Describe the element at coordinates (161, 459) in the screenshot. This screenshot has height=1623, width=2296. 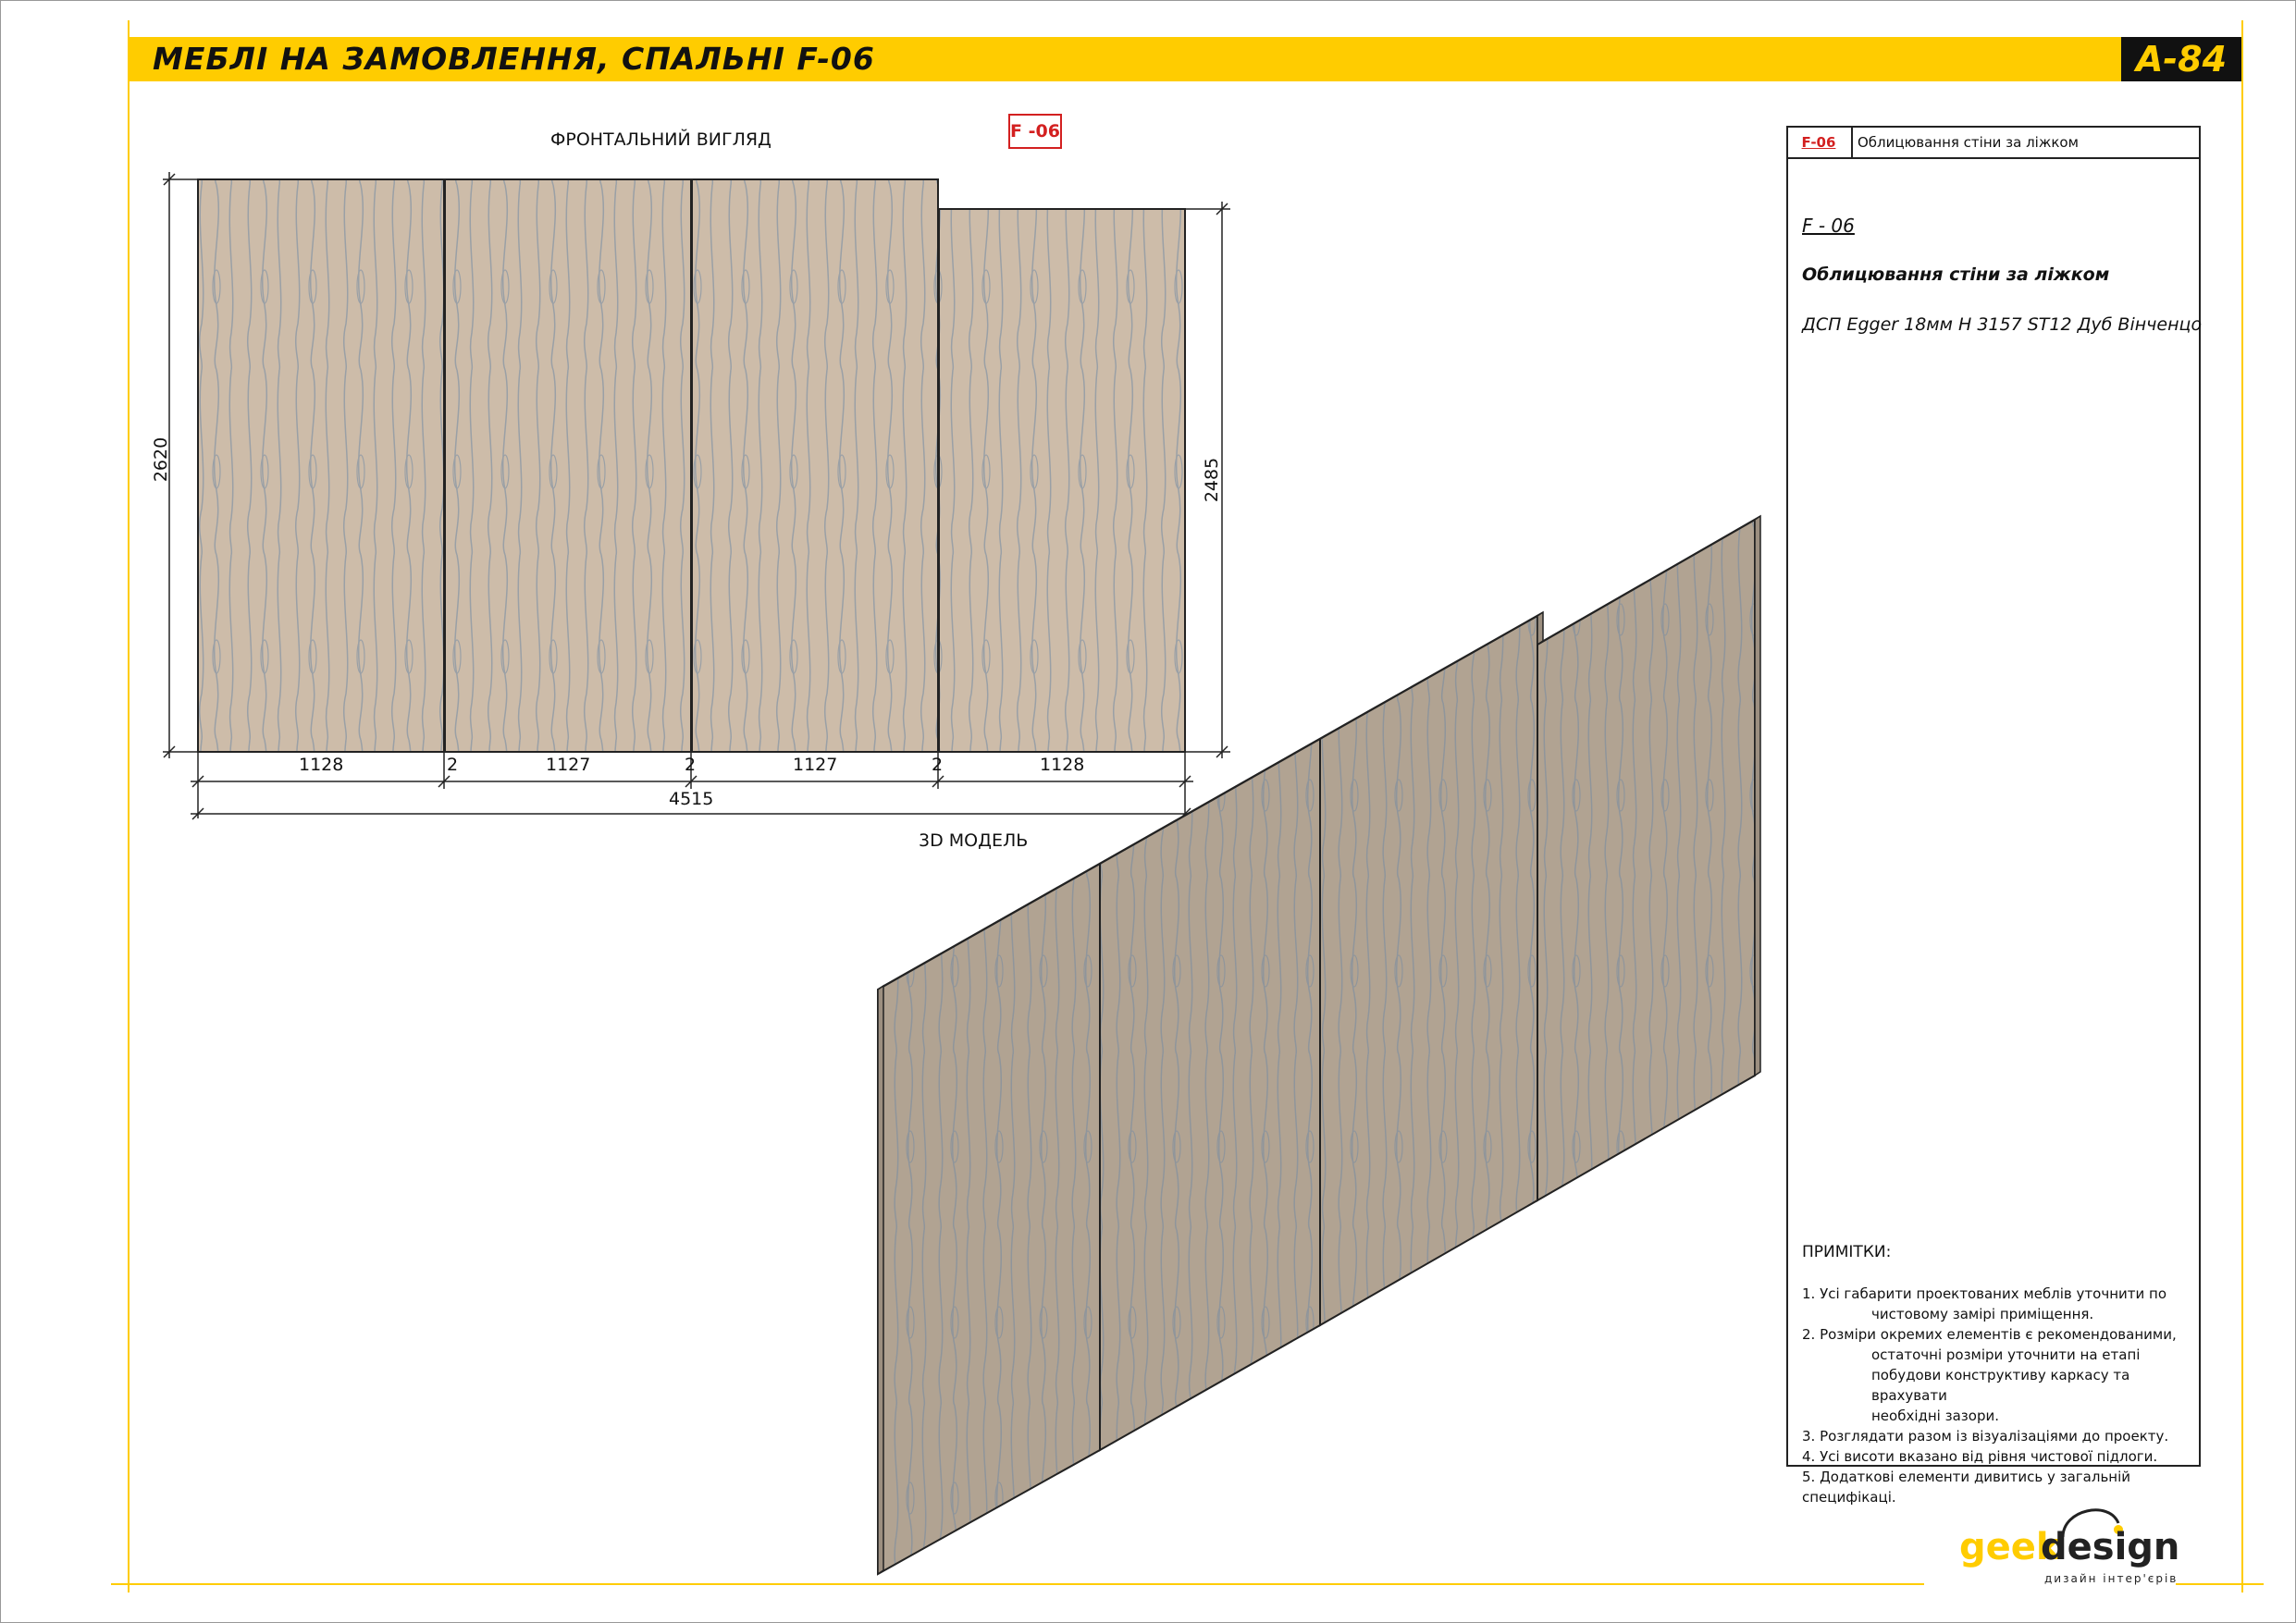
I see `dim-height-left: 2620` at that location.